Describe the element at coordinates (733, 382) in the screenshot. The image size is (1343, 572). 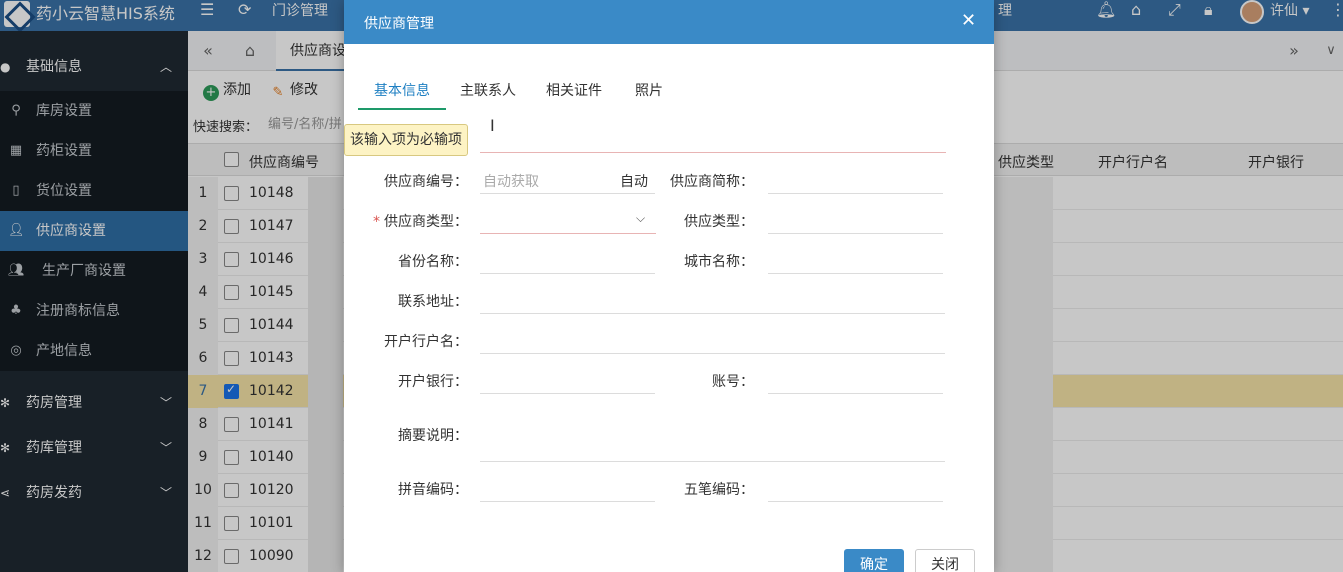
I see `label-account-no: 账号：` at that location.